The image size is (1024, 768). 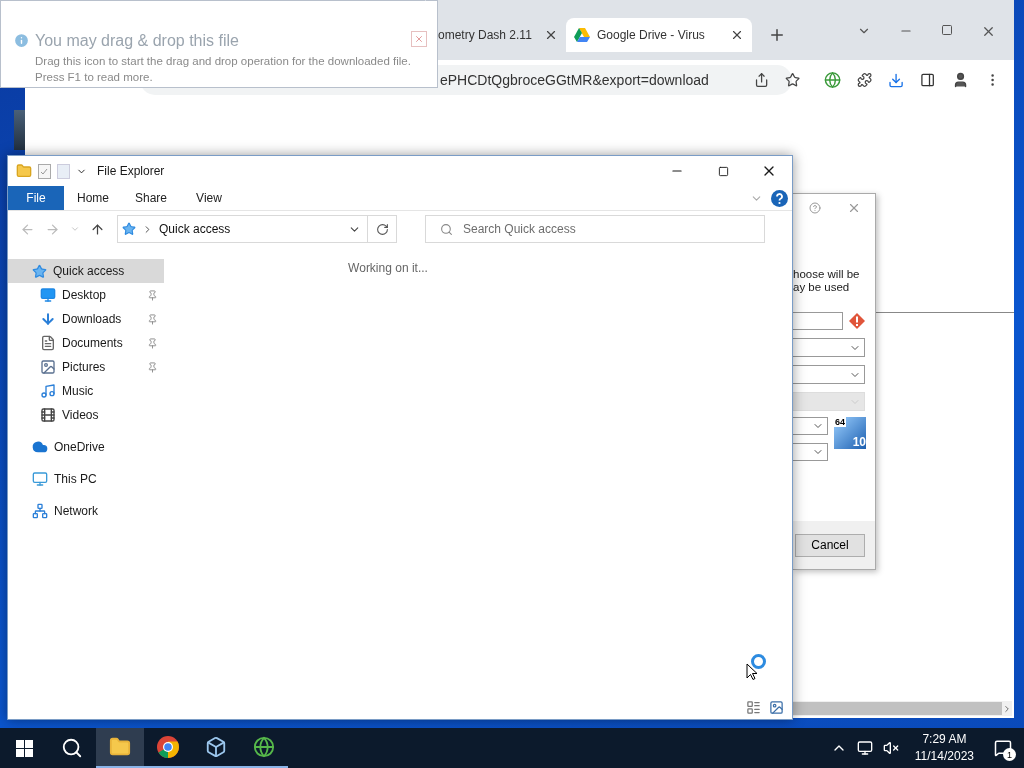 I want to click on details-view-icon, so click(x=753, y=707).